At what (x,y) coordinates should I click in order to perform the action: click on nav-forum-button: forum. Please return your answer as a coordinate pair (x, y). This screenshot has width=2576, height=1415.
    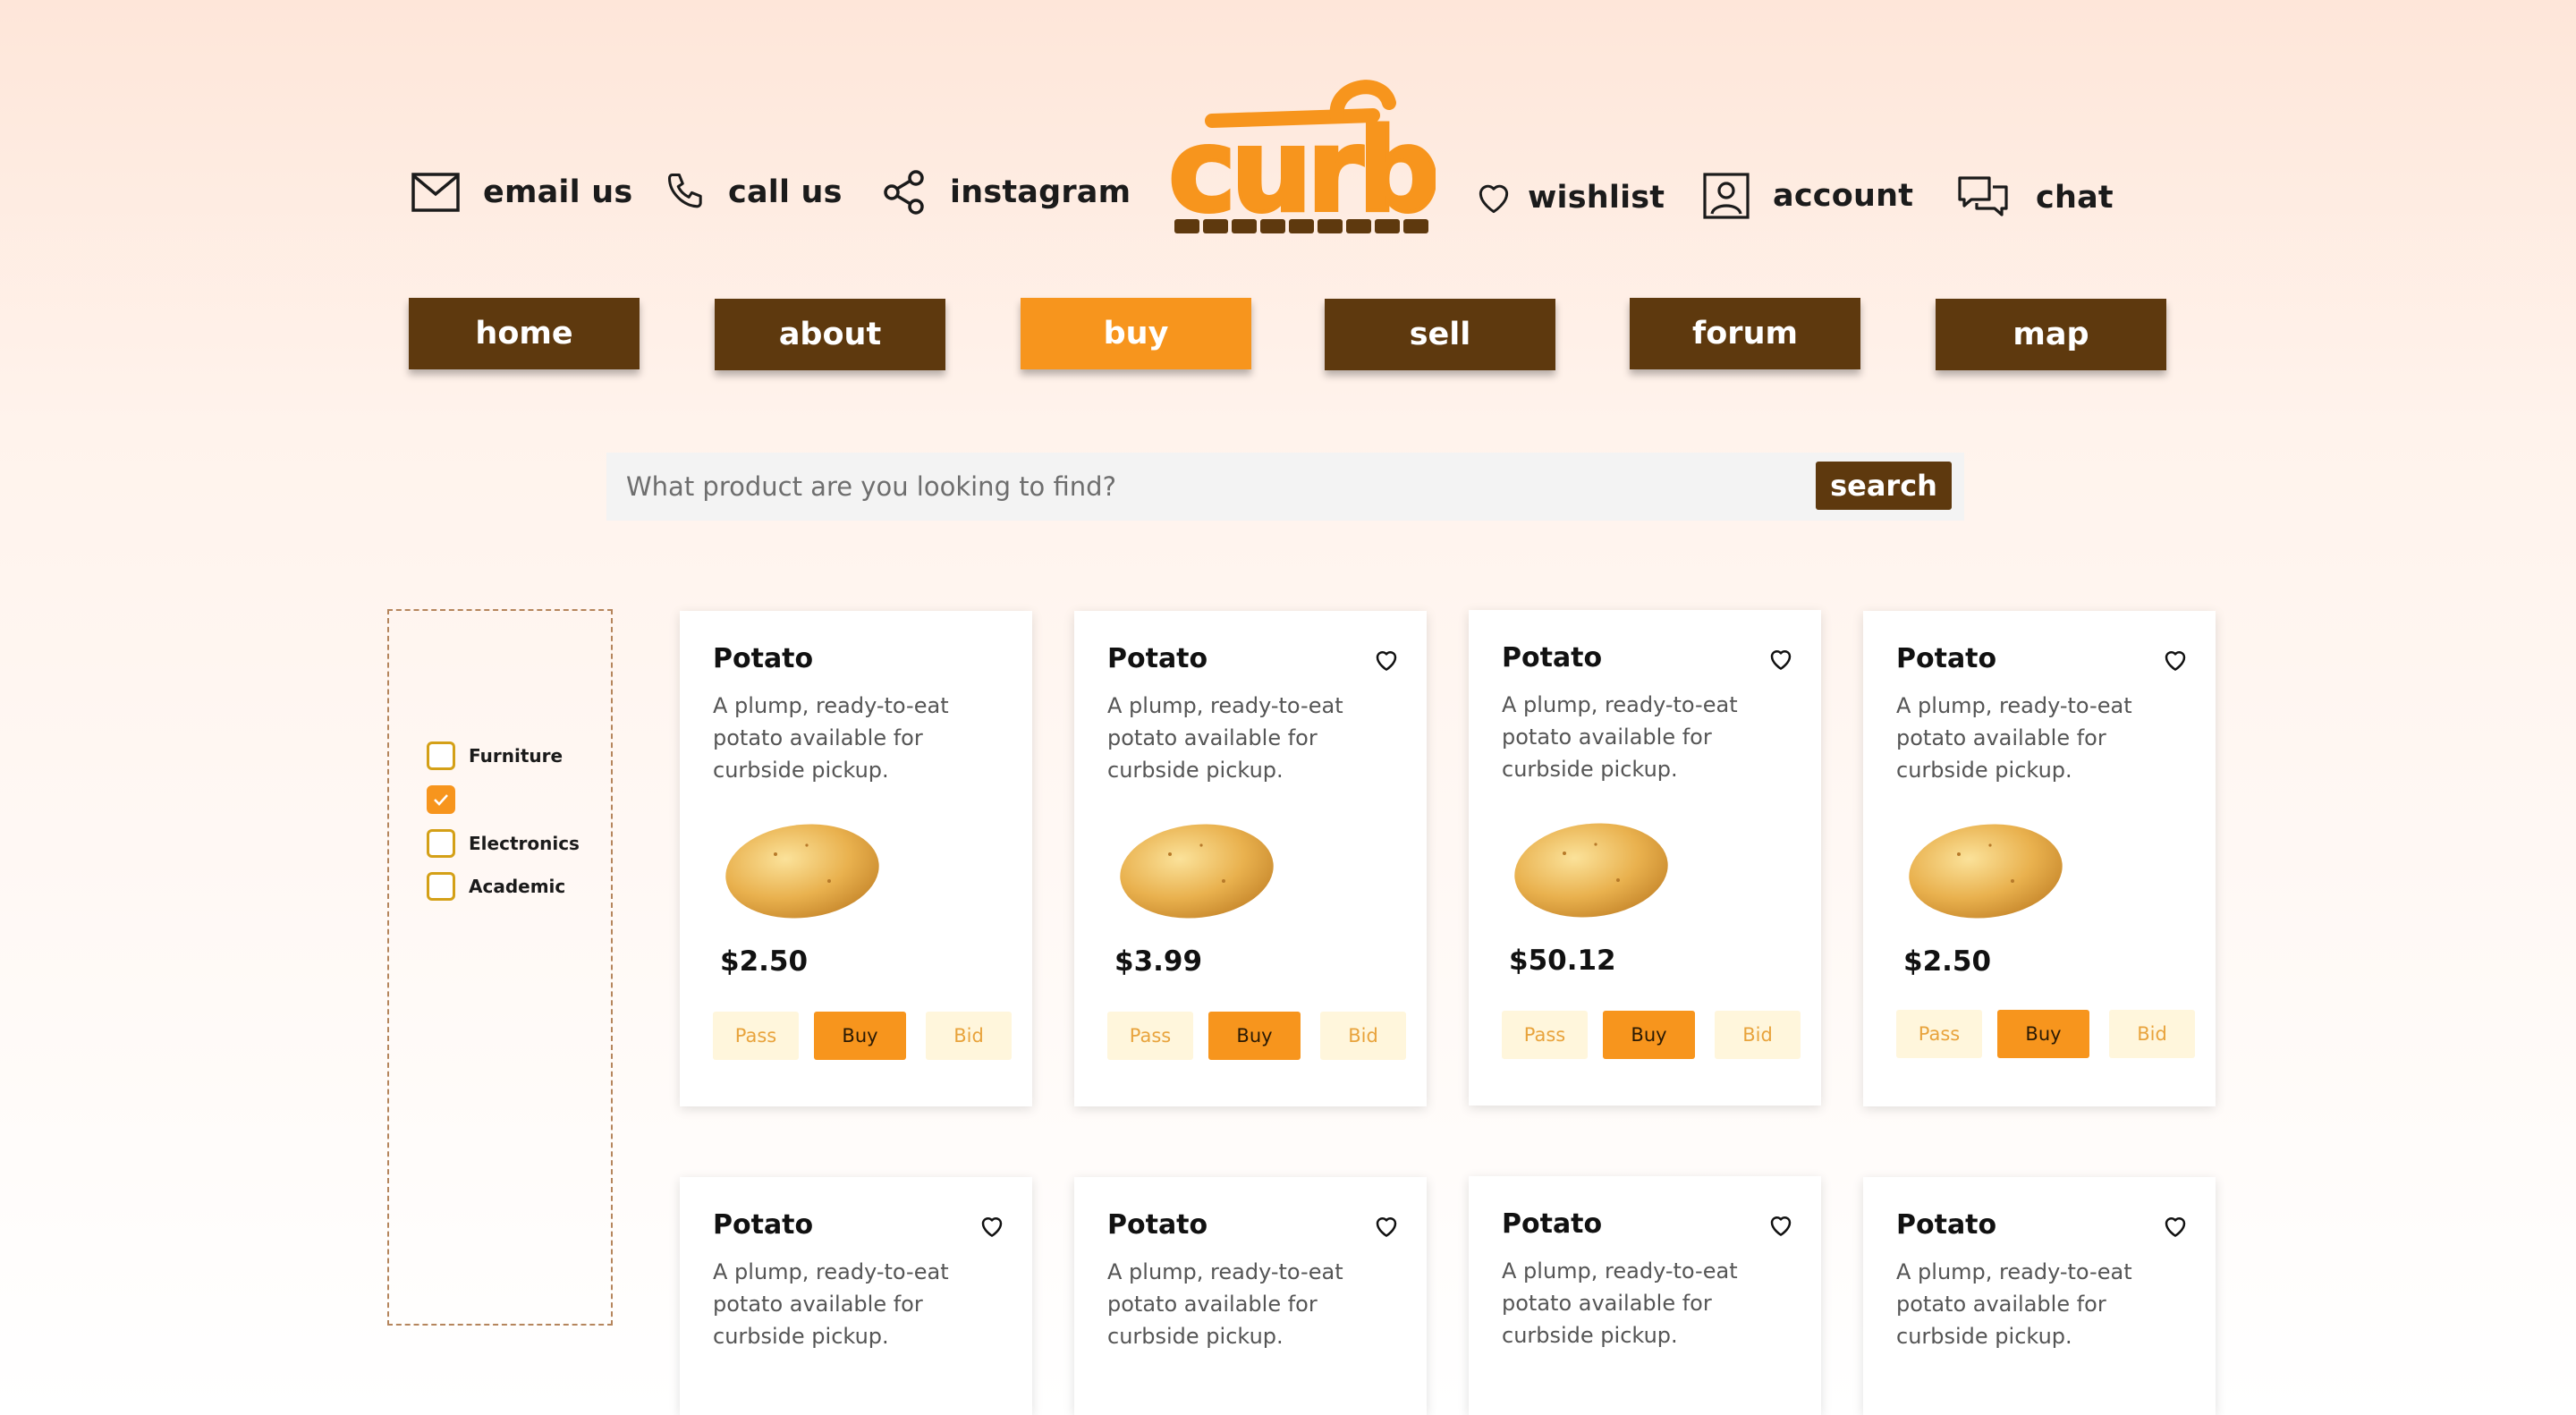
    Looking at the image, I should click on (1745, 334).